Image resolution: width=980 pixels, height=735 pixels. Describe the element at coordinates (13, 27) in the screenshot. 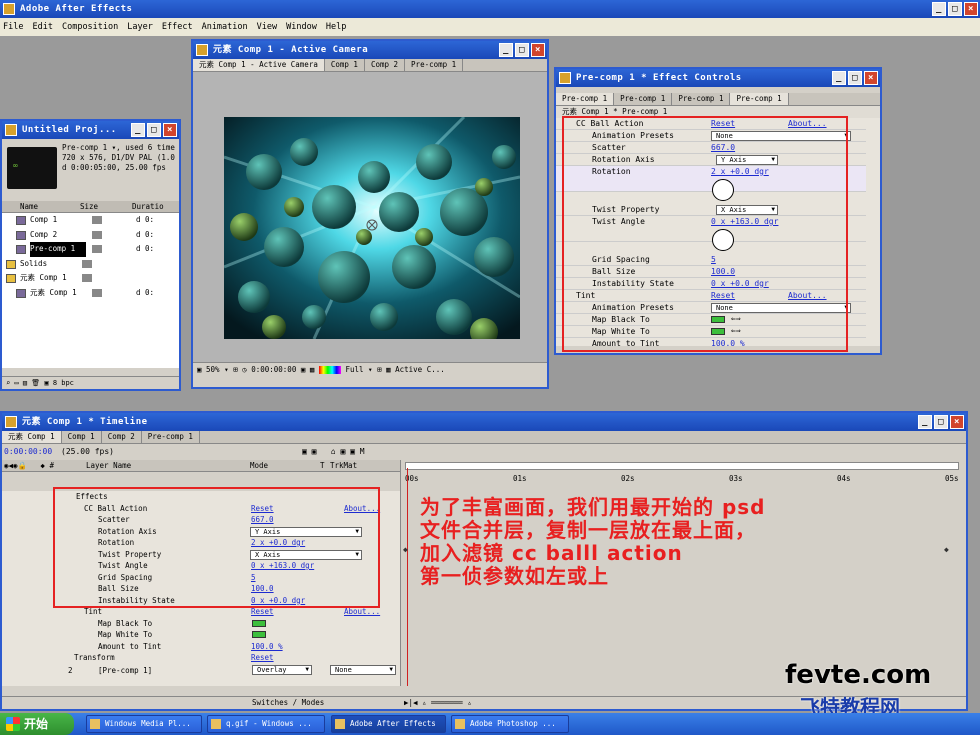

I see `menu-file: File` at that location.